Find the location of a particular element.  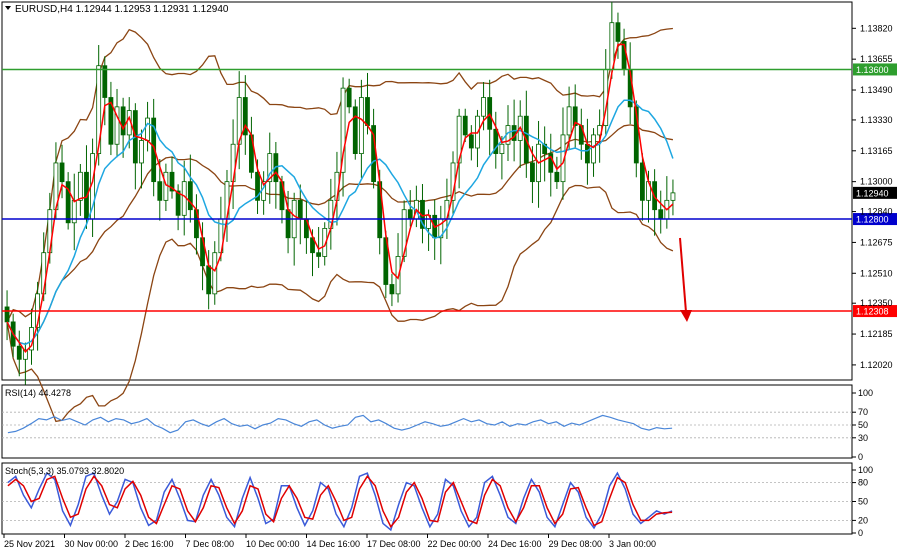

price-level-label: 1.13600 is located at coordinates (872, 70).